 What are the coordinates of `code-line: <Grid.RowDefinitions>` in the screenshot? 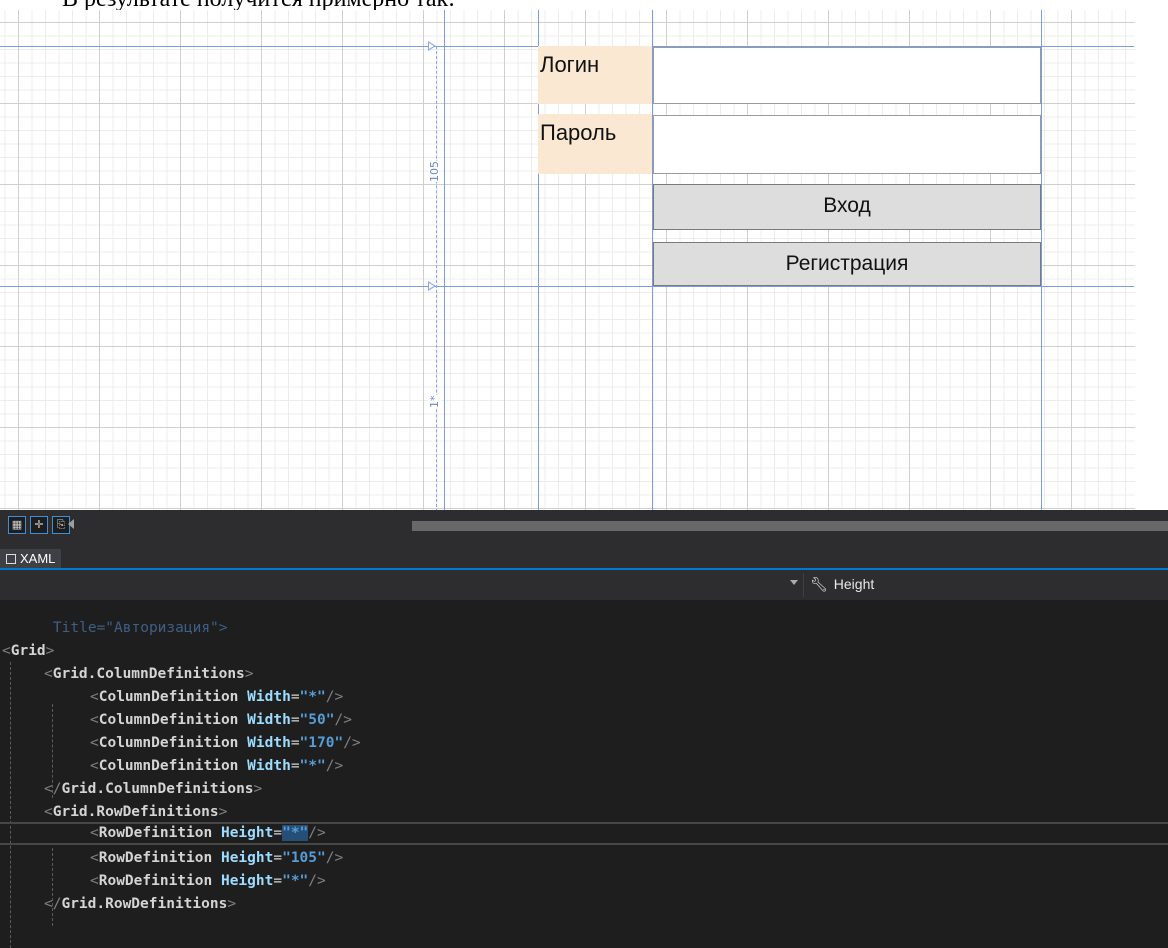 It's located at (136, 812).